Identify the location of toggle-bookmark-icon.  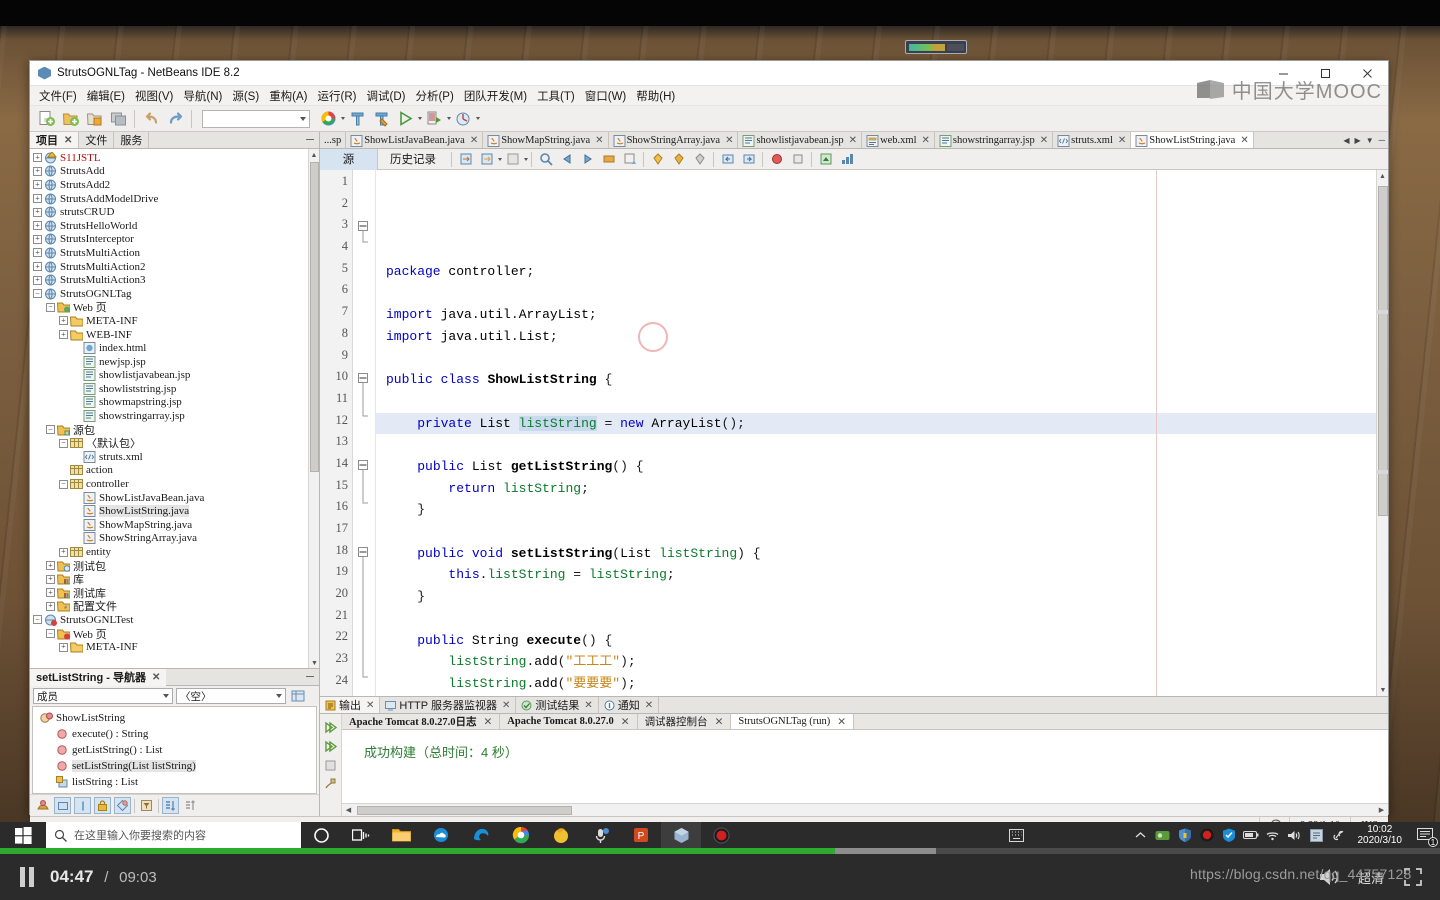
(657, 159).